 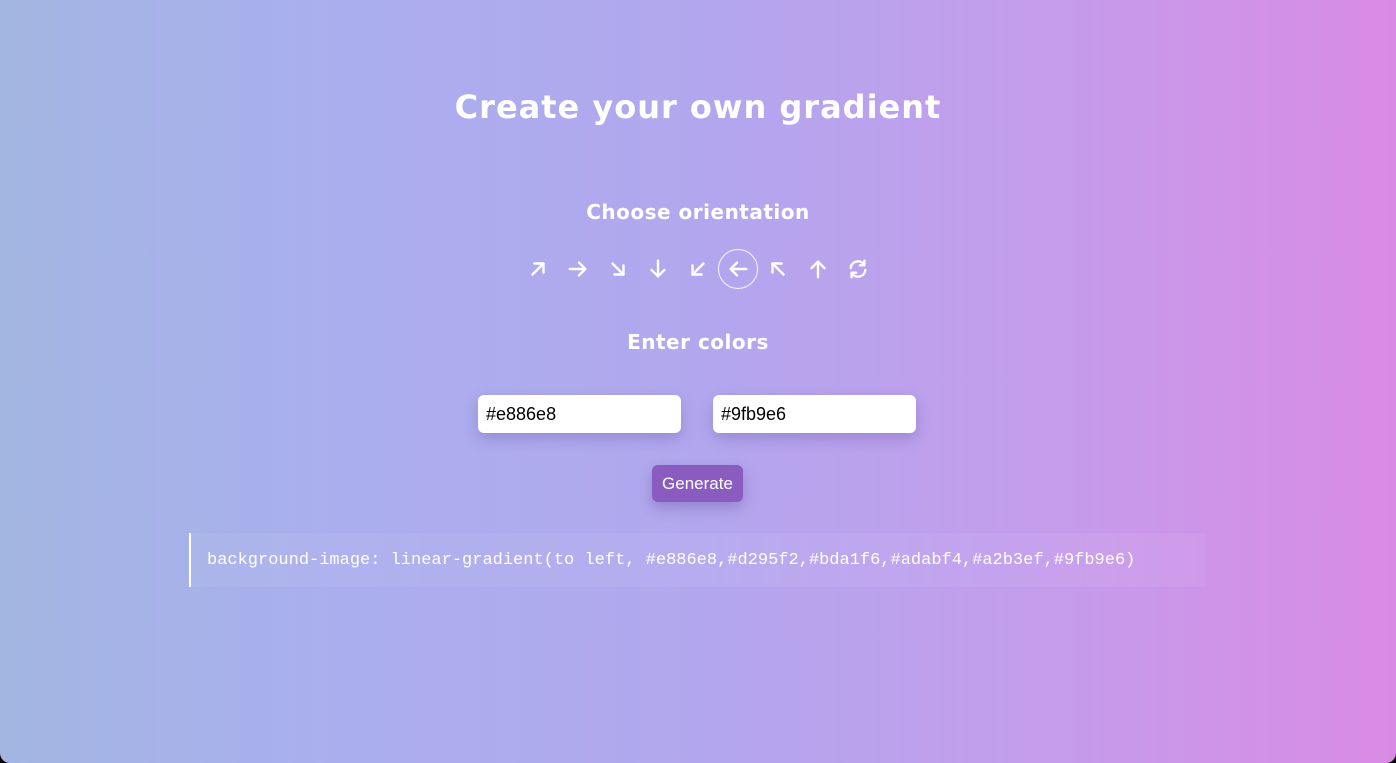 I want to click on orientation-option-left, so click(x=738, y=269).